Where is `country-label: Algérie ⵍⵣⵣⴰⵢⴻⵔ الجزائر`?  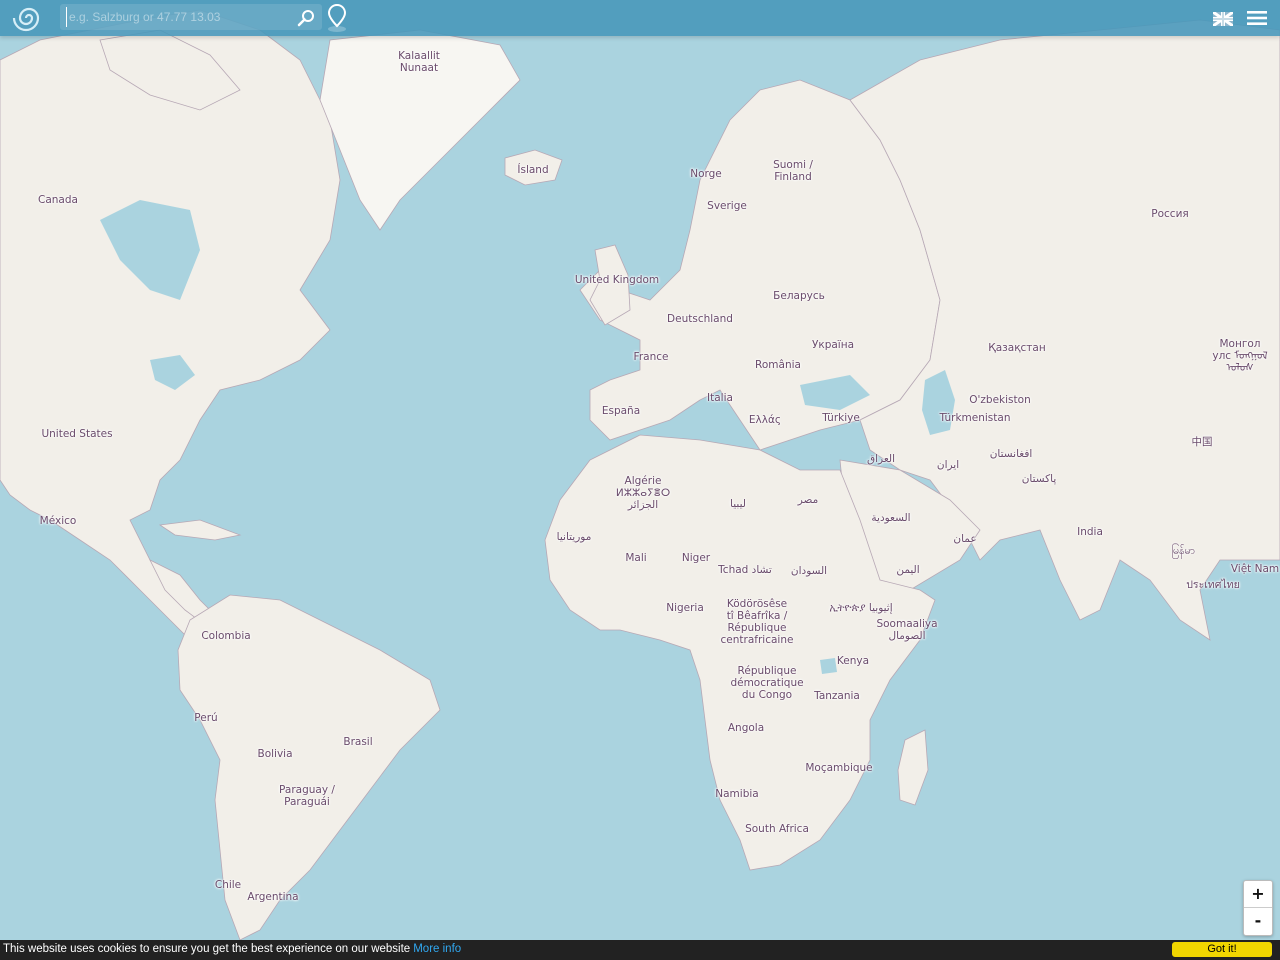 country-label: Algérie ⵍⵣⵣⴰⵢⴻⵔ الجزائر is located at coordinates (643, 493).